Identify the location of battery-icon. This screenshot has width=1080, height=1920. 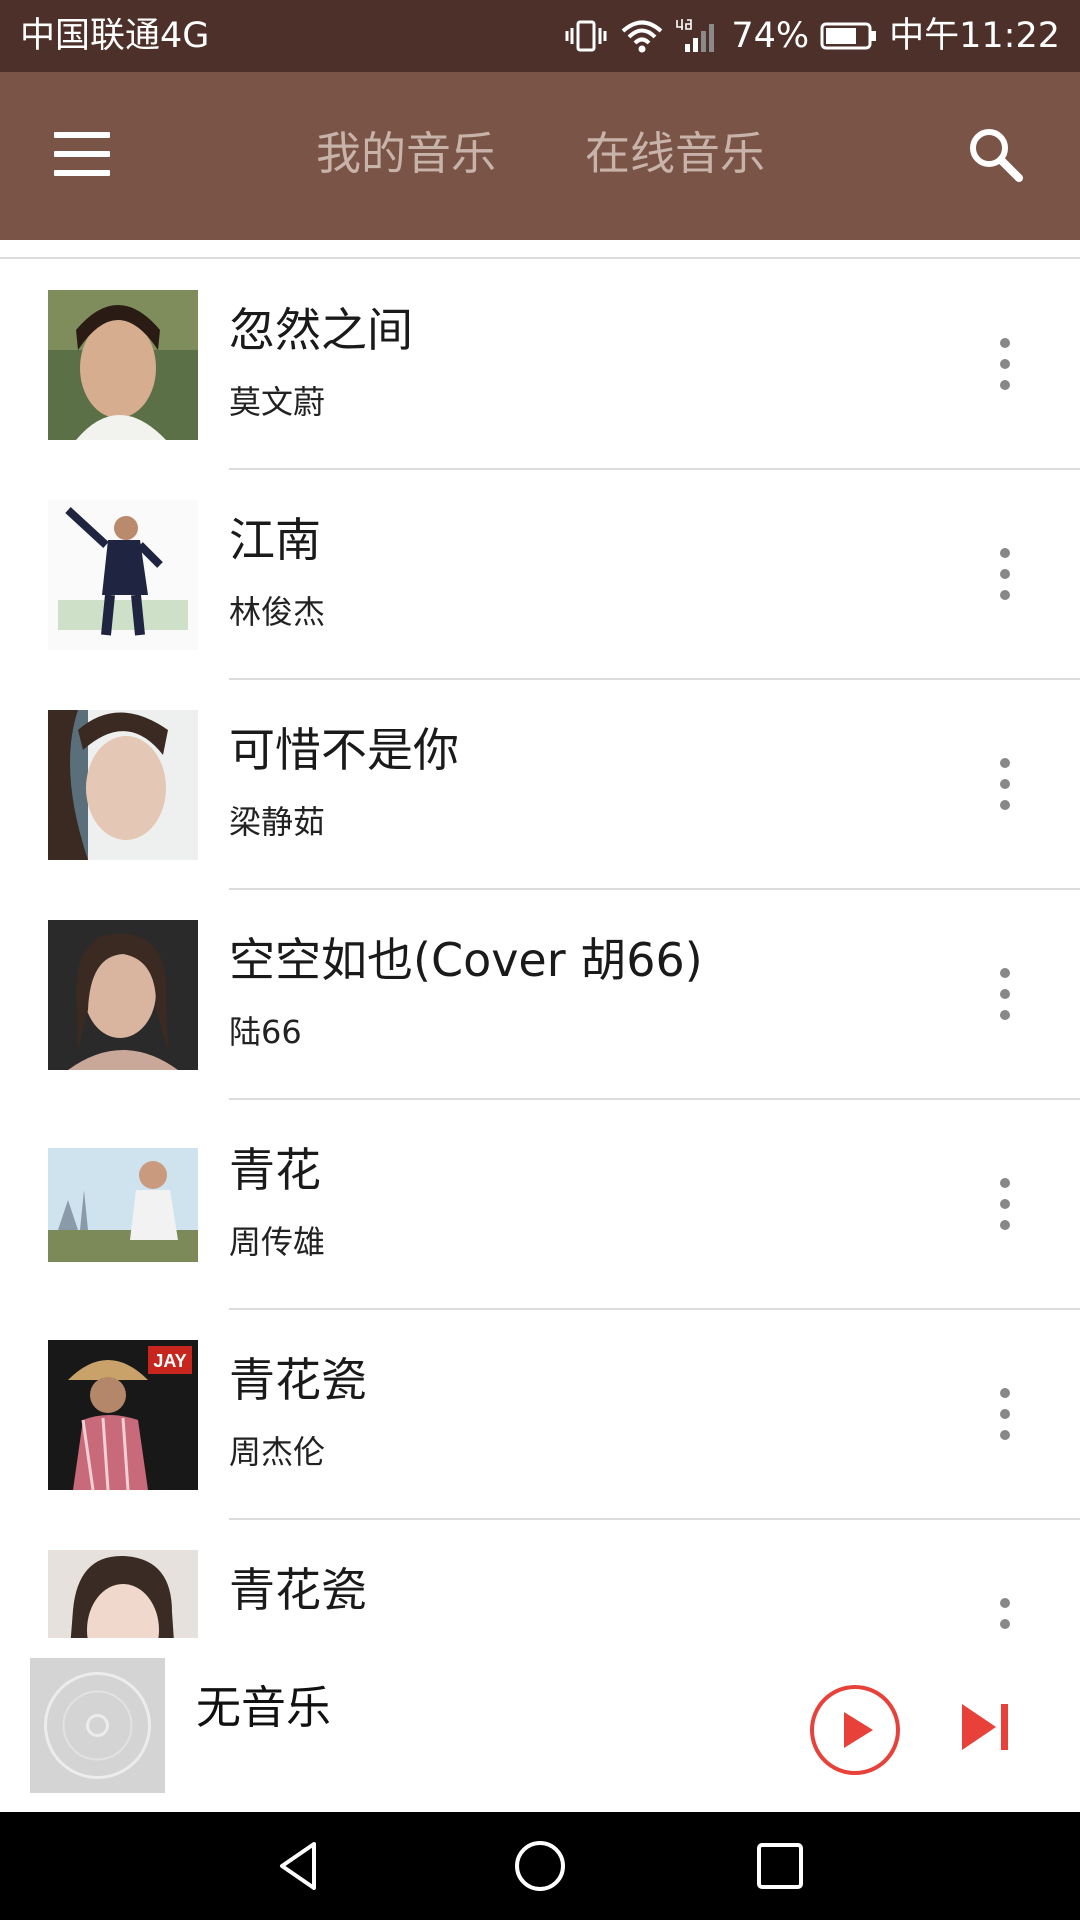
(848, 36).